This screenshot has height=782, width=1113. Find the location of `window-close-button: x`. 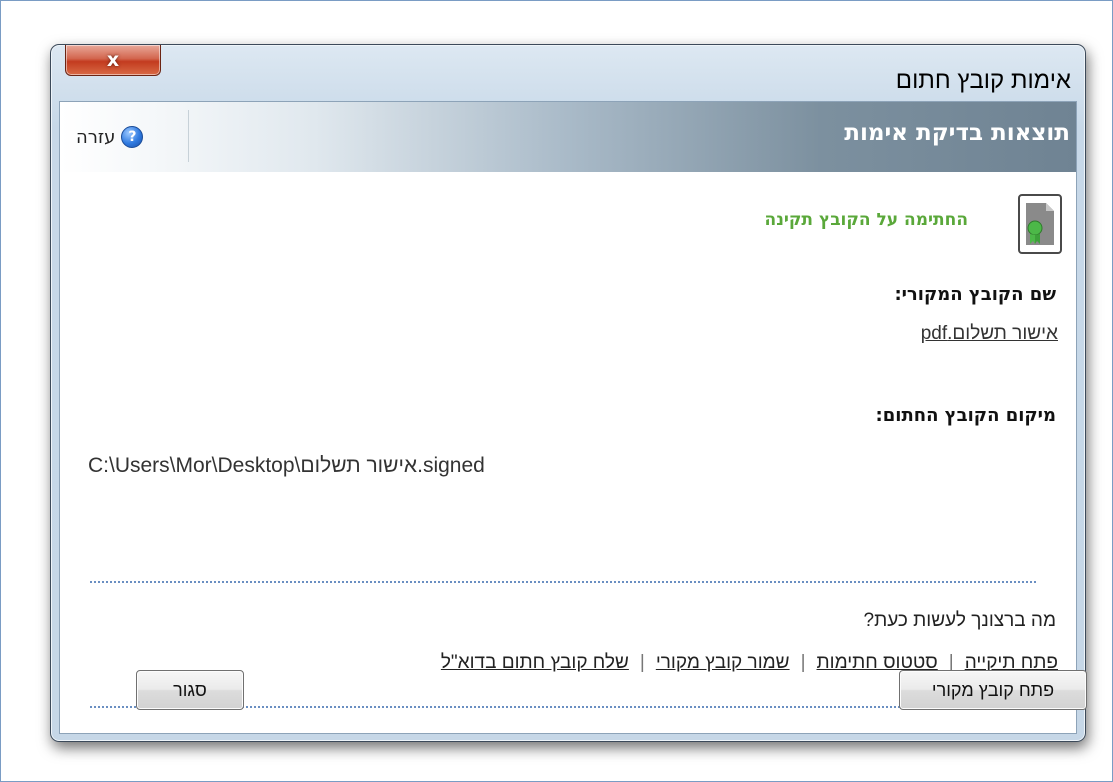

window-close-button: x is located at coordinates (113, 60).